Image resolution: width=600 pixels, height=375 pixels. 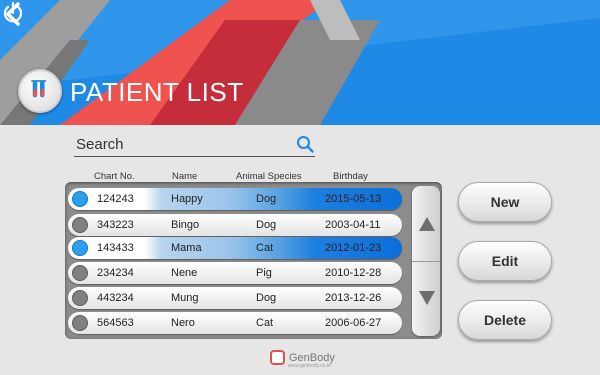 I want to click on cell-chart-no: 143433, so click(x=115, y=248).